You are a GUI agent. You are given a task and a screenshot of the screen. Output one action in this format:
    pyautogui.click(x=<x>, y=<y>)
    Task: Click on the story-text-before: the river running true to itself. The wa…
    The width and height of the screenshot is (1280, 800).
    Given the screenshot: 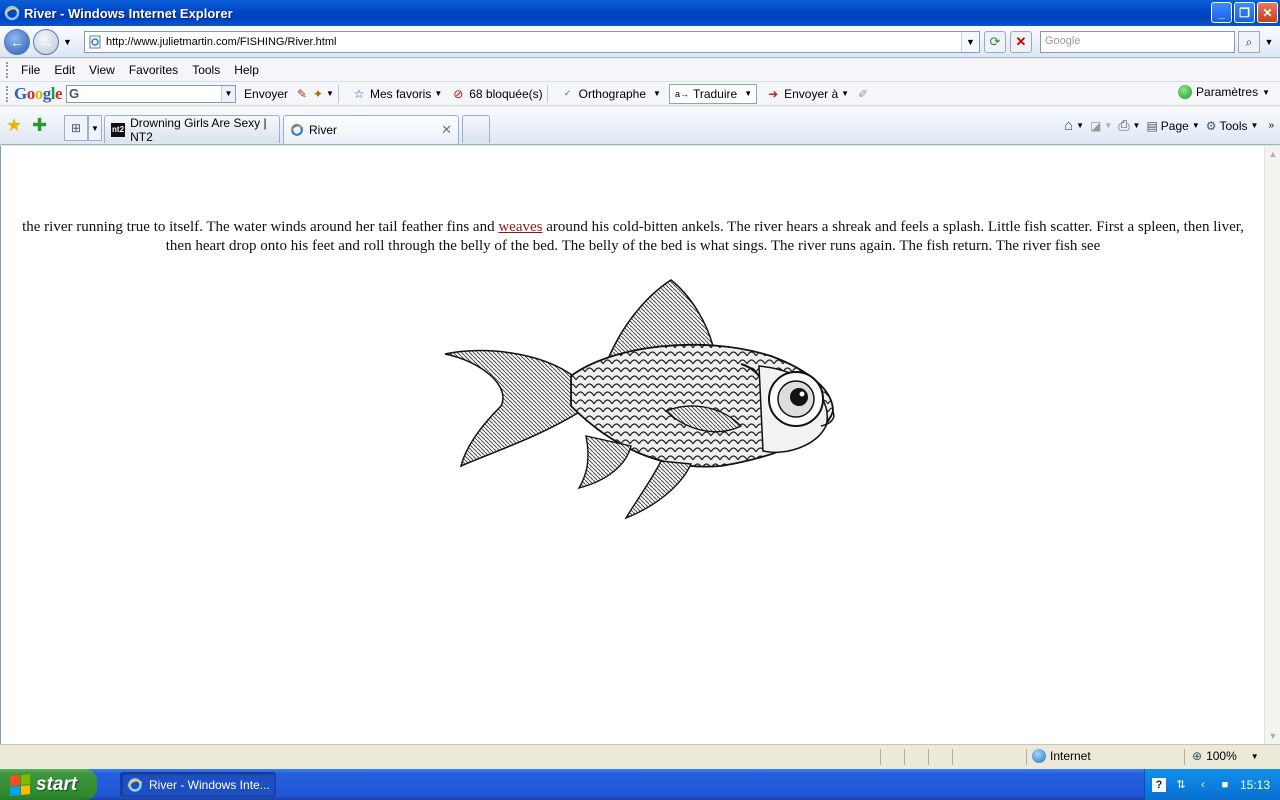 What is the action you would take?
    pyautogui.click(x=258, y=227)
    